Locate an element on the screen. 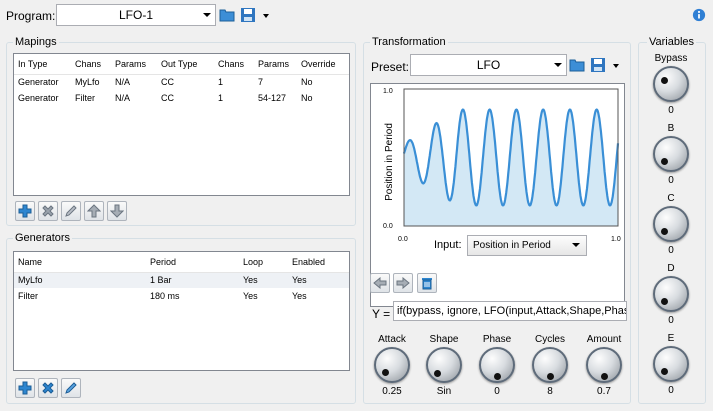  series-area is located at coordinates (511, 167).